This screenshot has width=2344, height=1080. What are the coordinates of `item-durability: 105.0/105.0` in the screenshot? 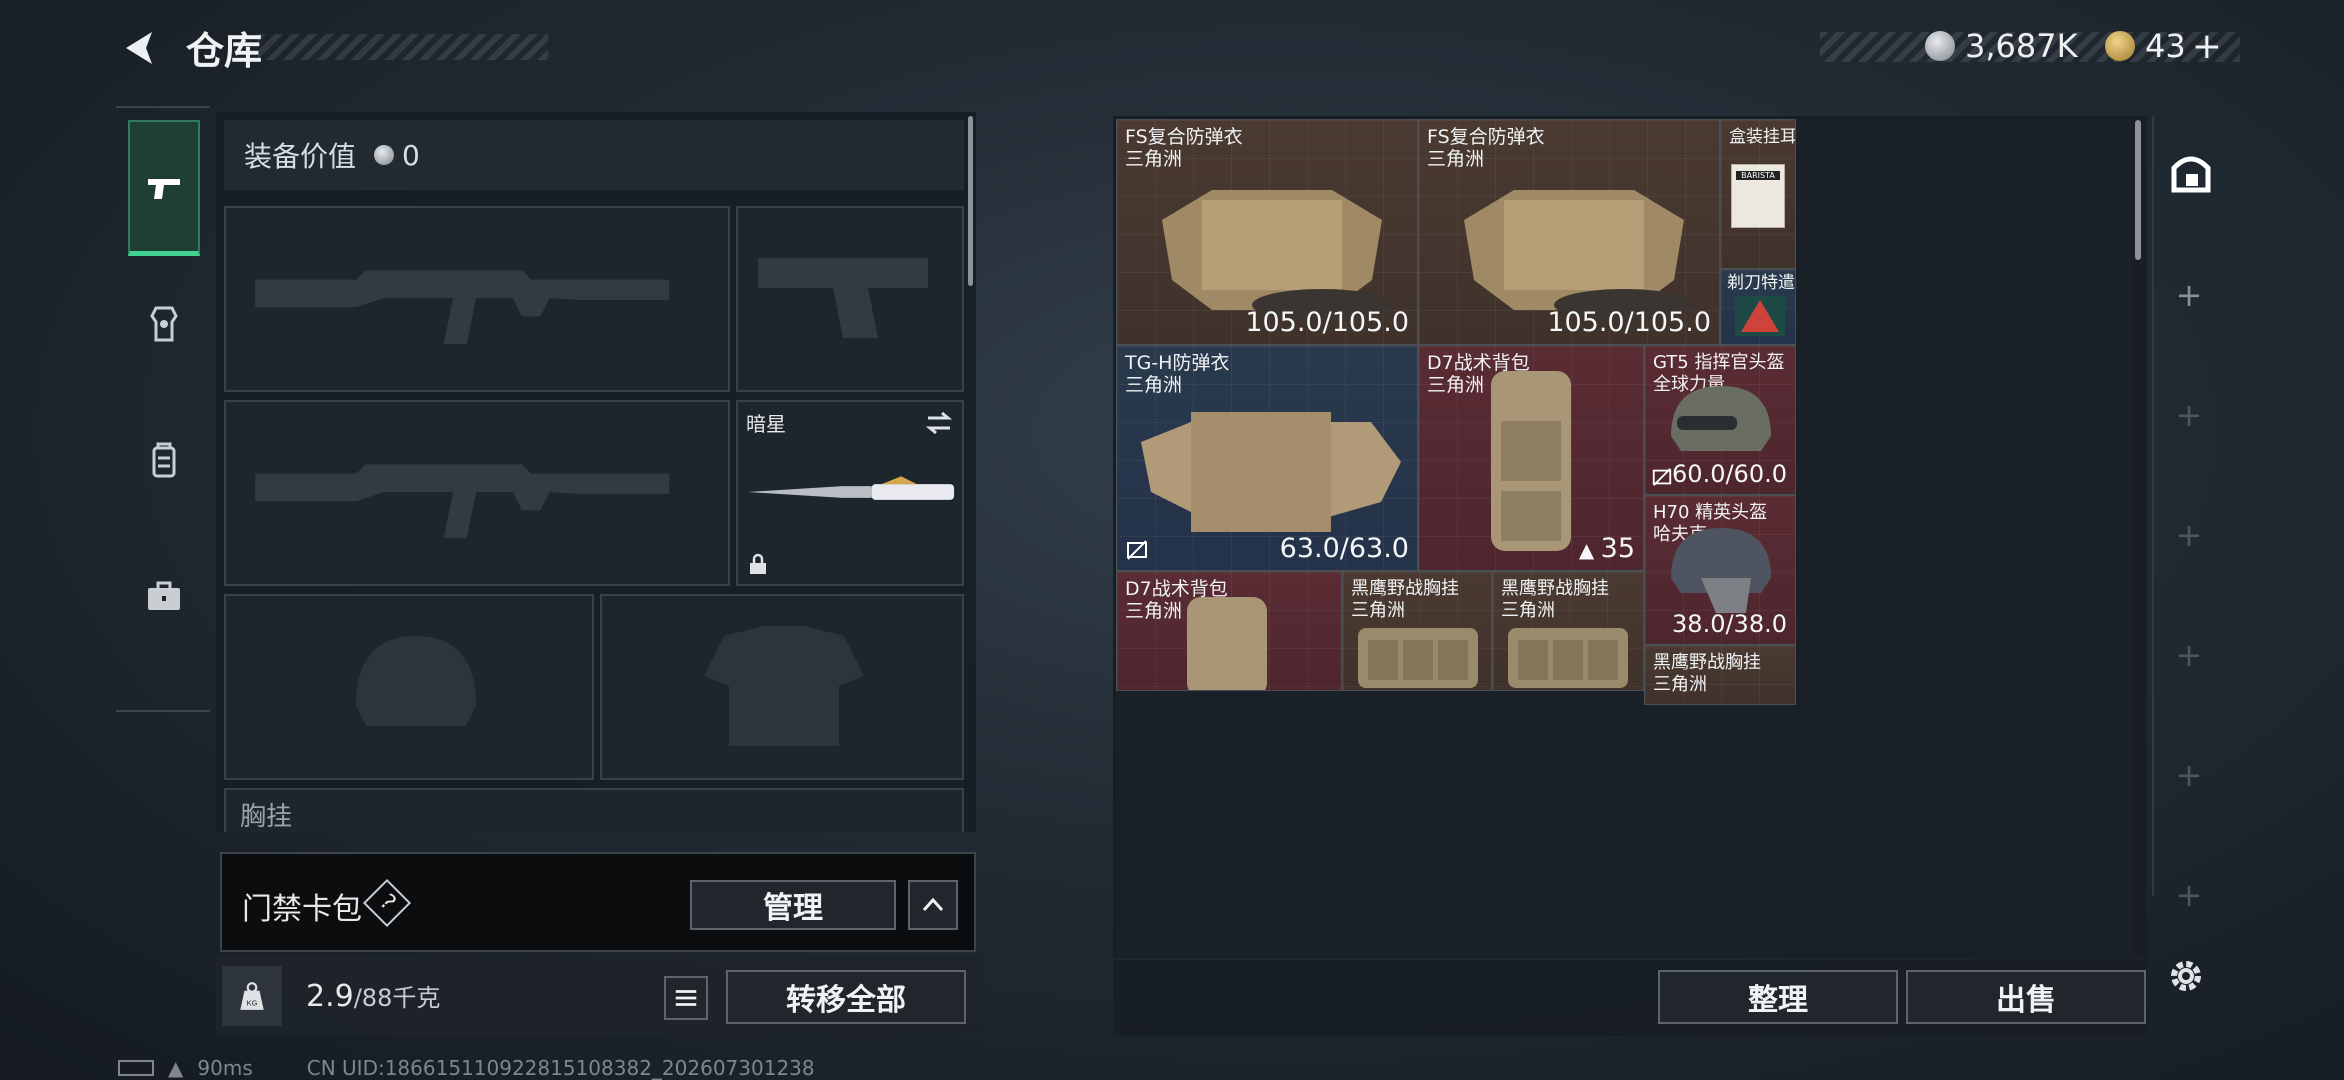 It's located at (1629, 322).